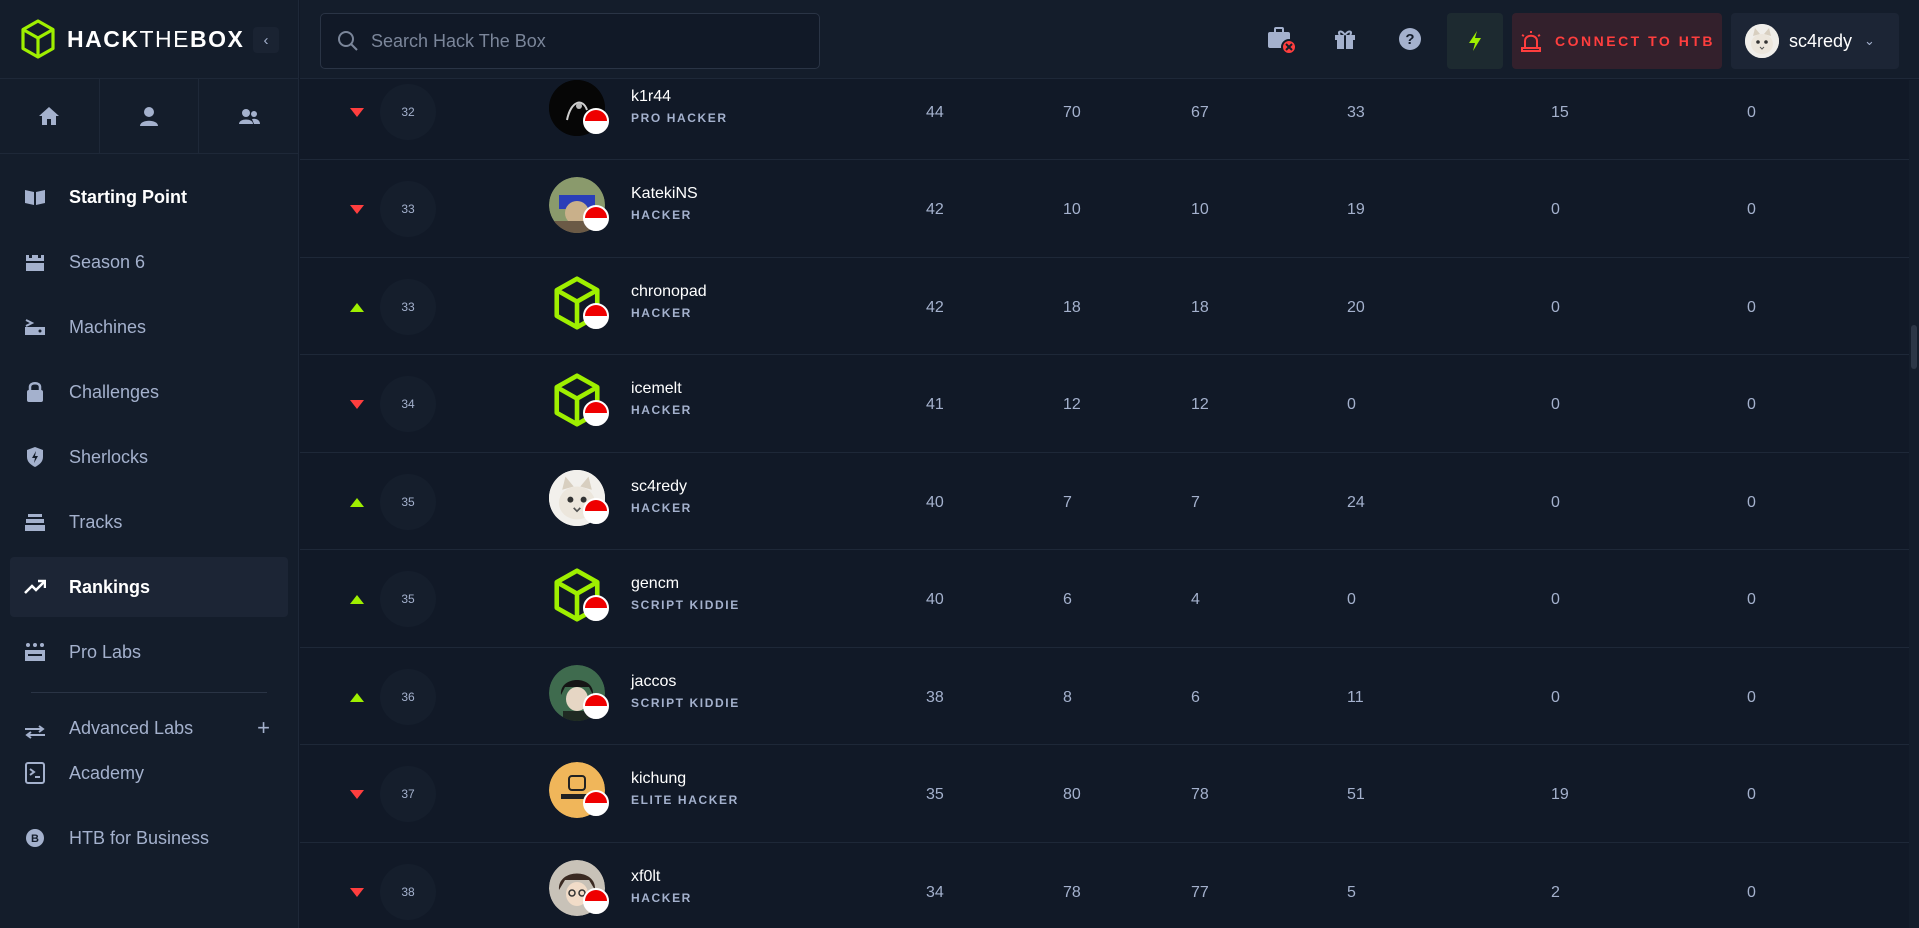 The image size is (1919, 928). I want to click on user-name: sc4redy, so click(659, 487).